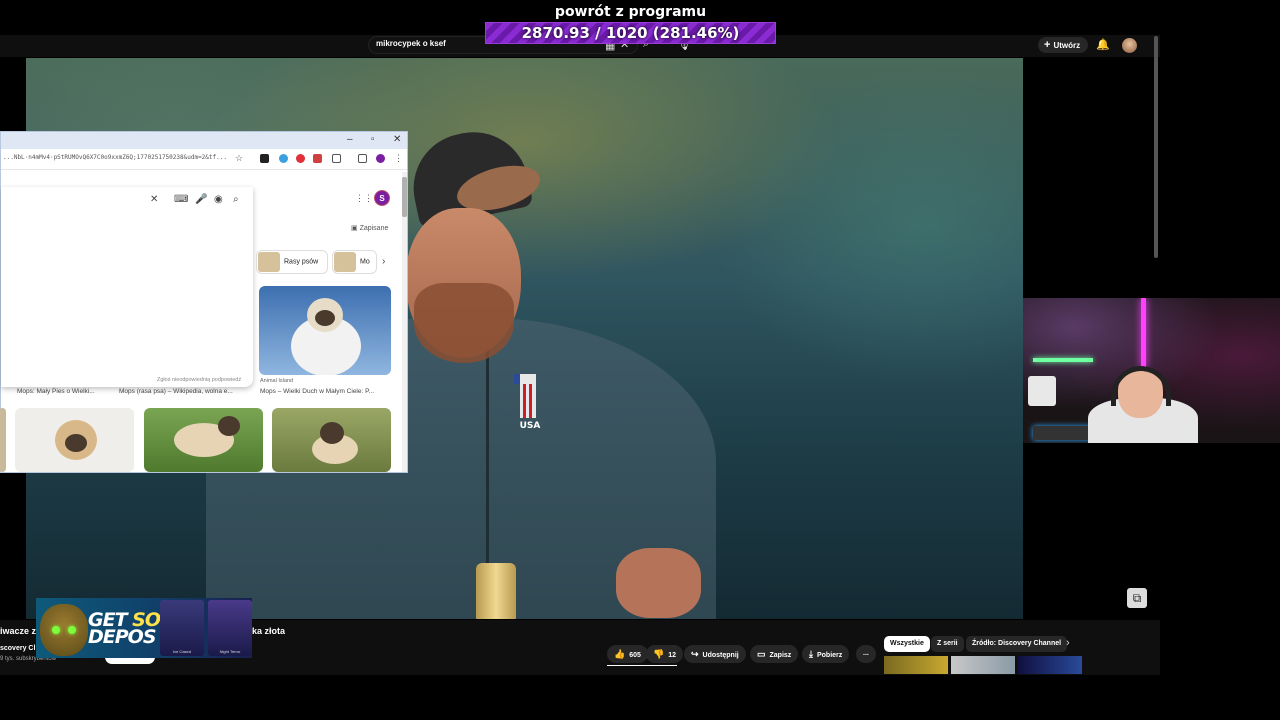 The height and width of the screenshot is (720, 1280). I want to click on keyboard-icon: ⌨, so click(181, 199).